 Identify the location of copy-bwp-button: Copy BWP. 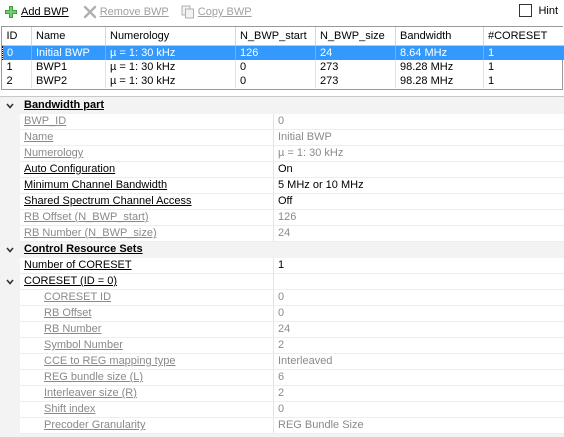
(216, 12).